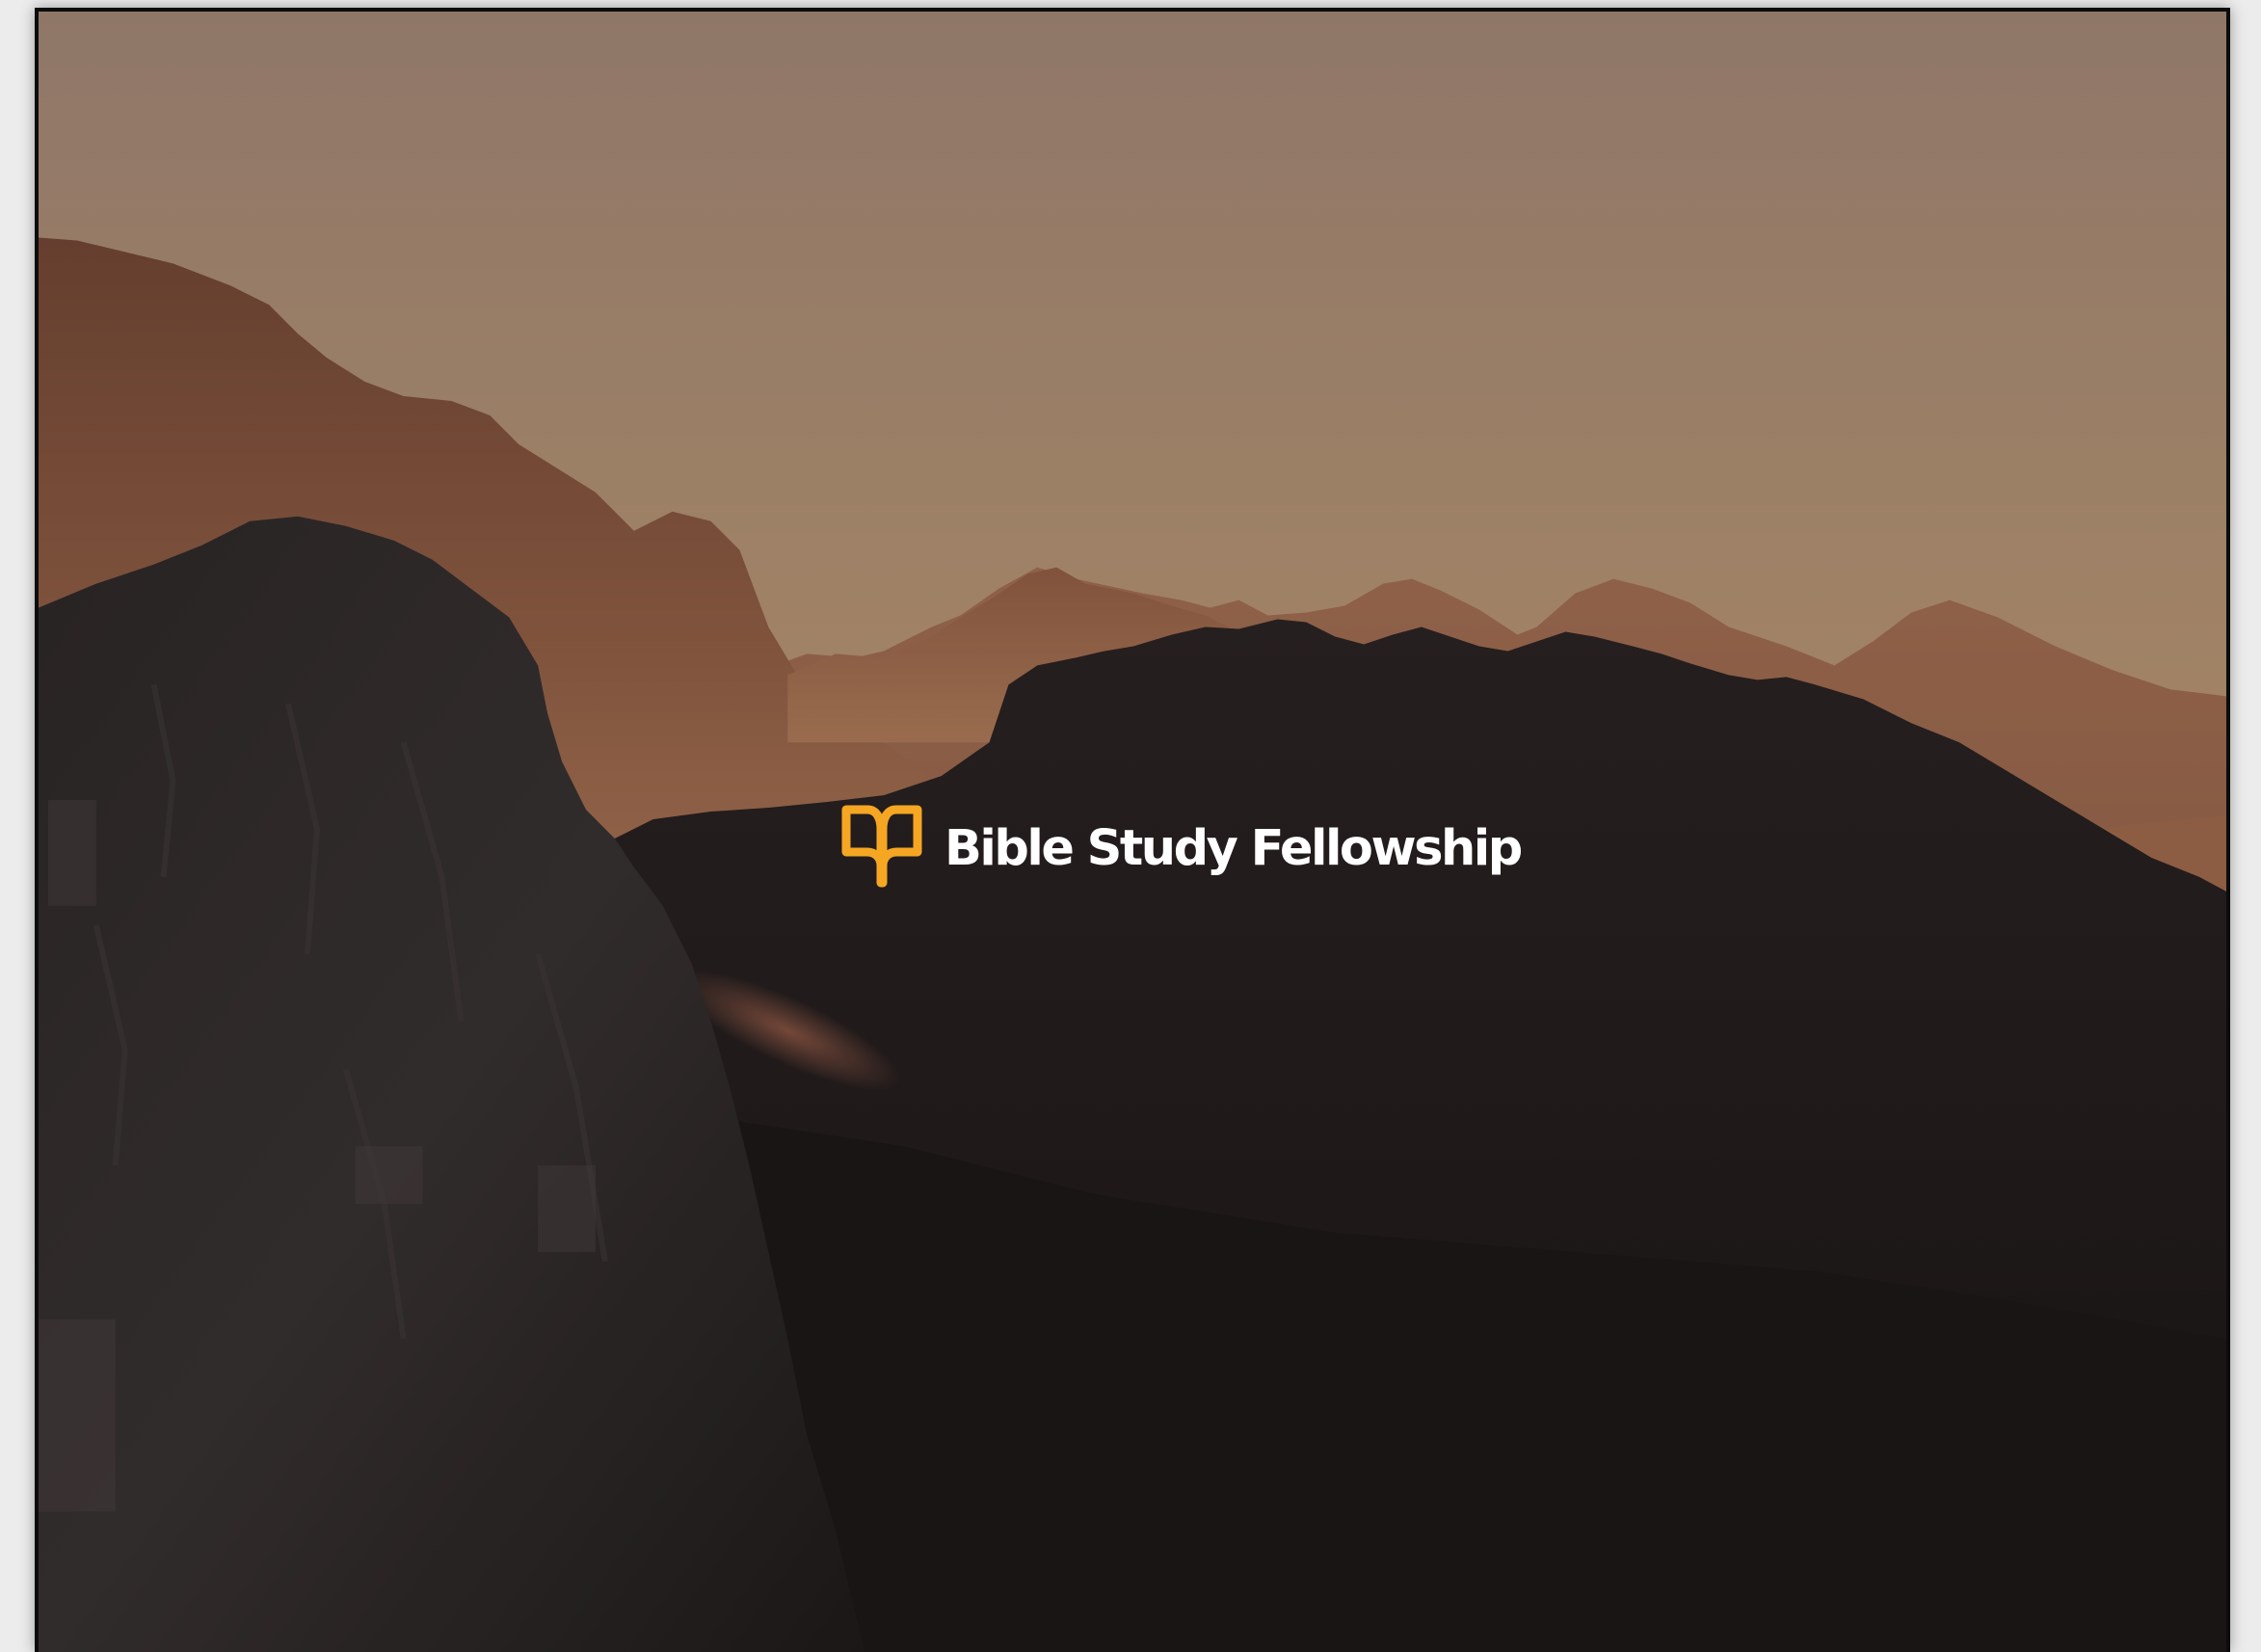 This screenshot has width=2261, height=1652. Describe the element at coordinates (881, 846) in the screenshot. I see `open-book-icon` at that location.